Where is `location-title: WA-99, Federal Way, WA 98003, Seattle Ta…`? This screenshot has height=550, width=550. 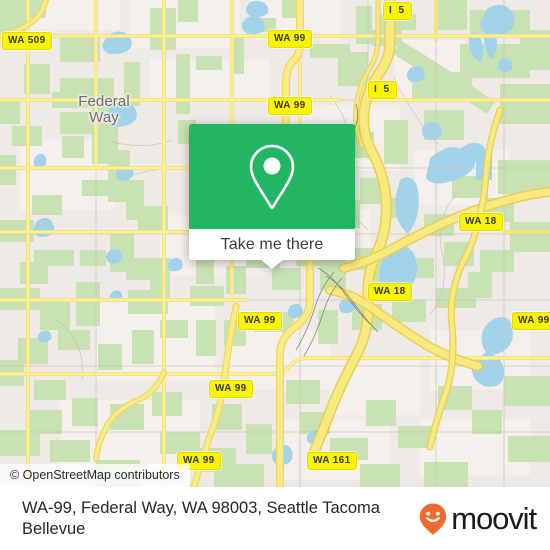 location-title: WA-99, Federal Way, WA 98003, Seattle Ta… is located at coordinates (201, 518).